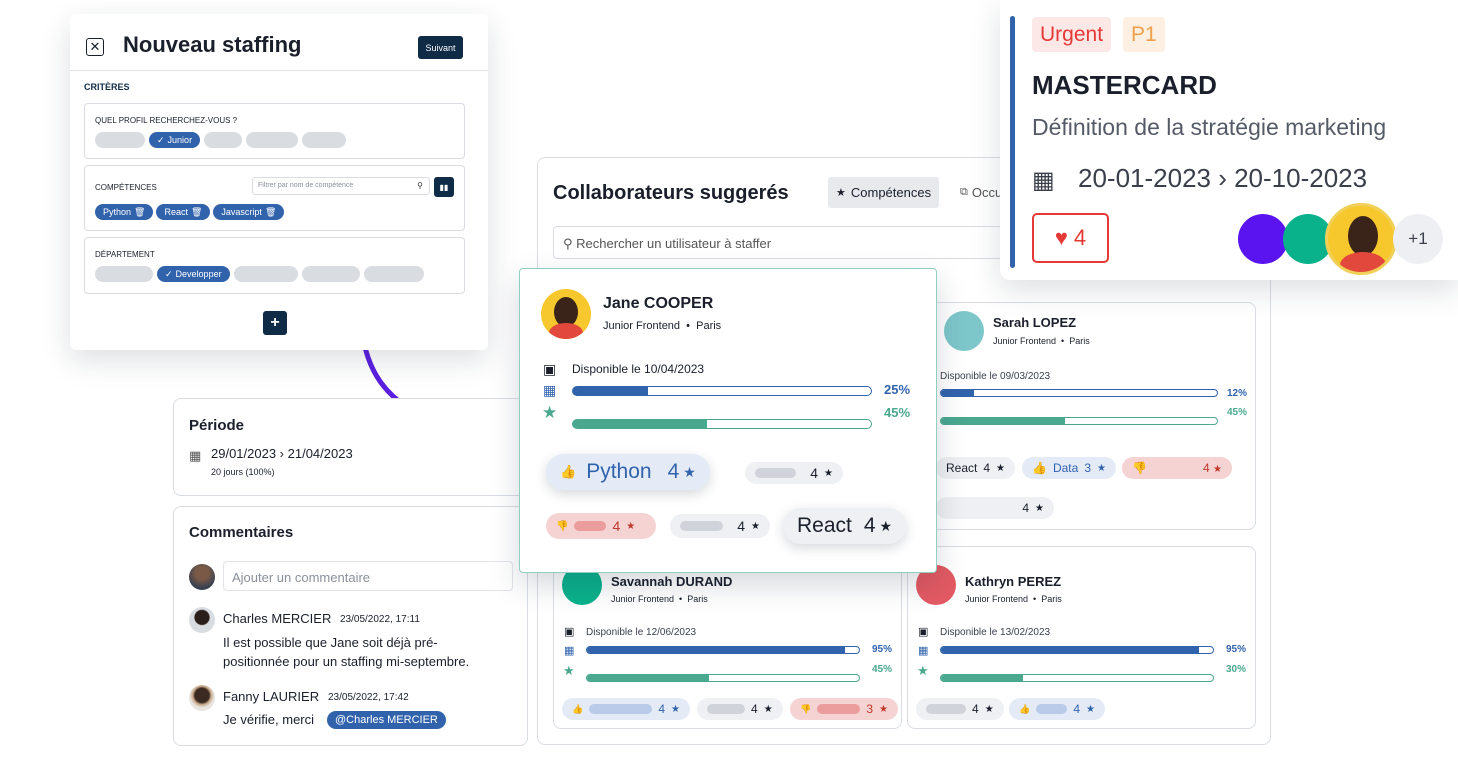 Image resolution: width=1458 pixels, height=768 pixels. I want to click on comment-text: Je vérifie, merci, so click(269, 719).